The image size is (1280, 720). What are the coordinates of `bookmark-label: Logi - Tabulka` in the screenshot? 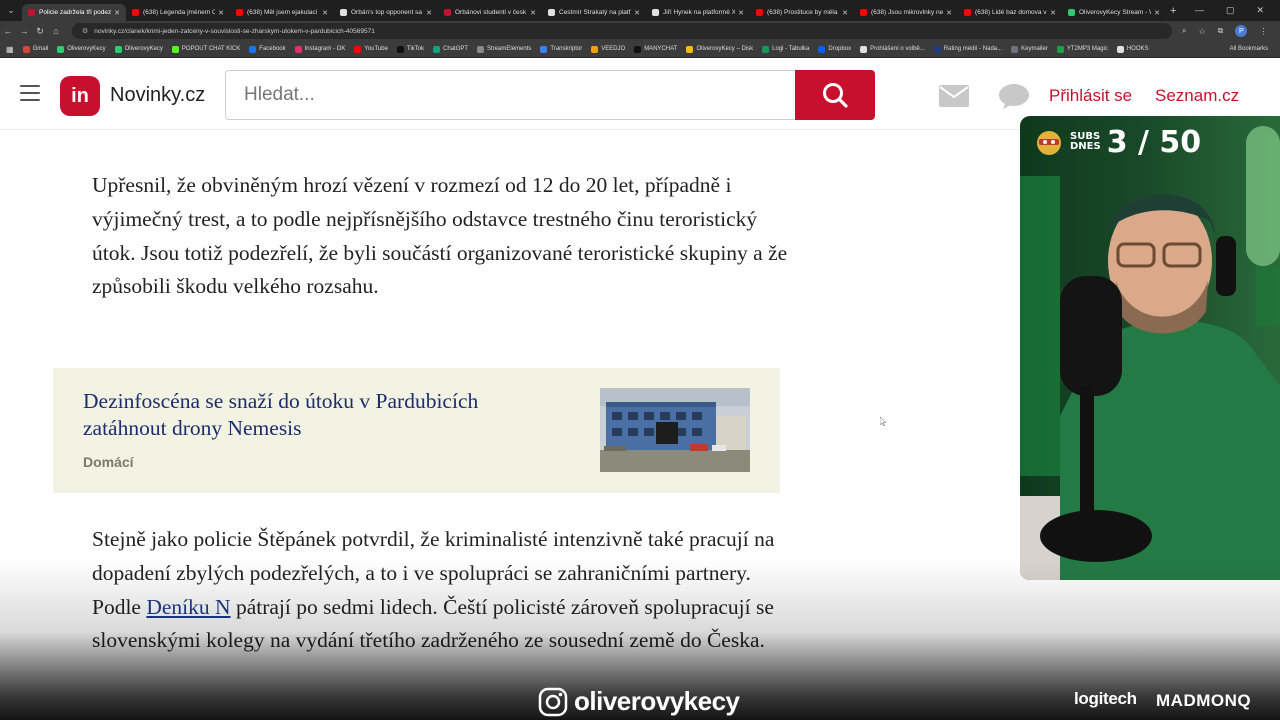 It's located at (791, 49).